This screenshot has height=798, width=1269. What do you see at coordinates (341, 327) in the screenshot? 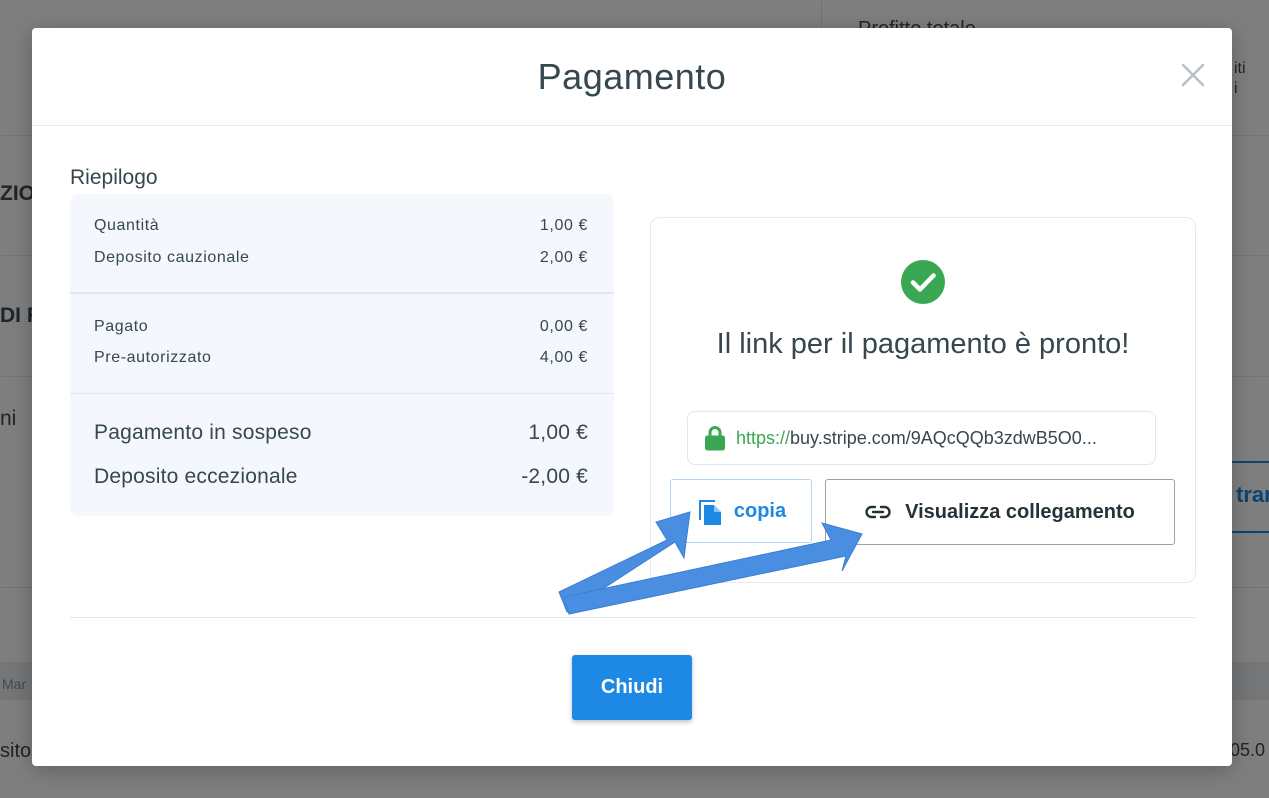
I see `summary-row: Pagato 0,00 €` at bounding box center [341, 327].